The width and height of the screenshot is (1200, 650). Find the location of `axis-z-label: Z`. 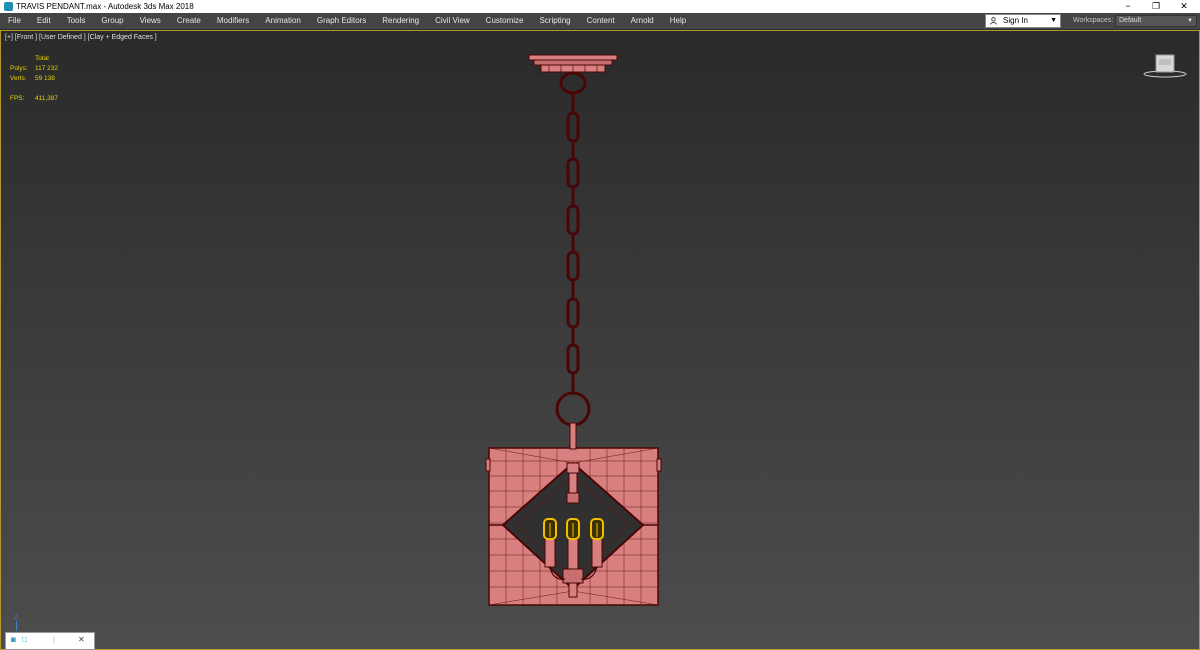

axis-z-label: Z is located at coordinates (16, 618).